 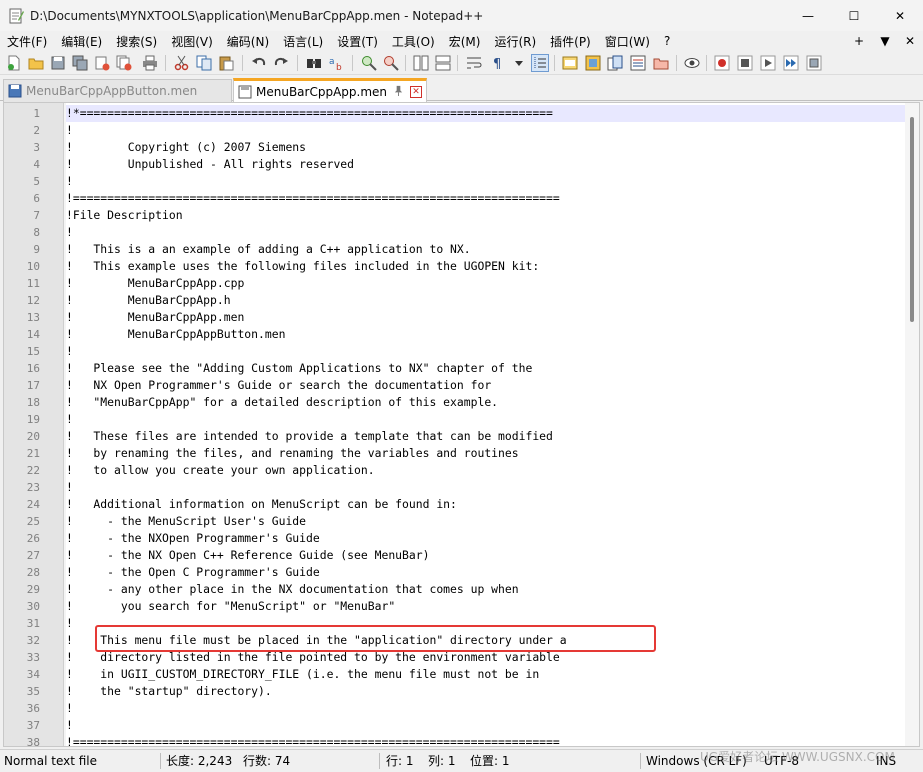 I want to click on zoom-out-icon, so click(x=391, y=63).